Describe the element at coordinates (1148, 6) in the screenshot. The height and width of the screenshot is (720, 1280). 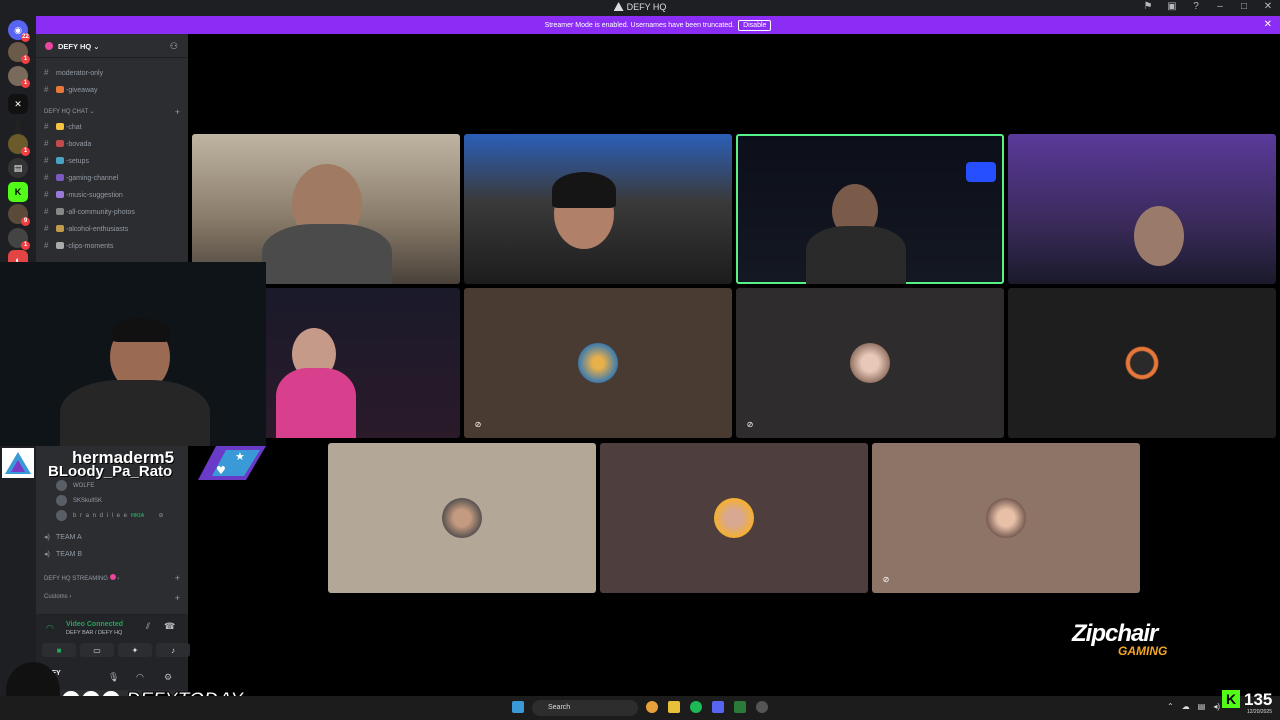
I see `flag-icon: ⚑` at that location.